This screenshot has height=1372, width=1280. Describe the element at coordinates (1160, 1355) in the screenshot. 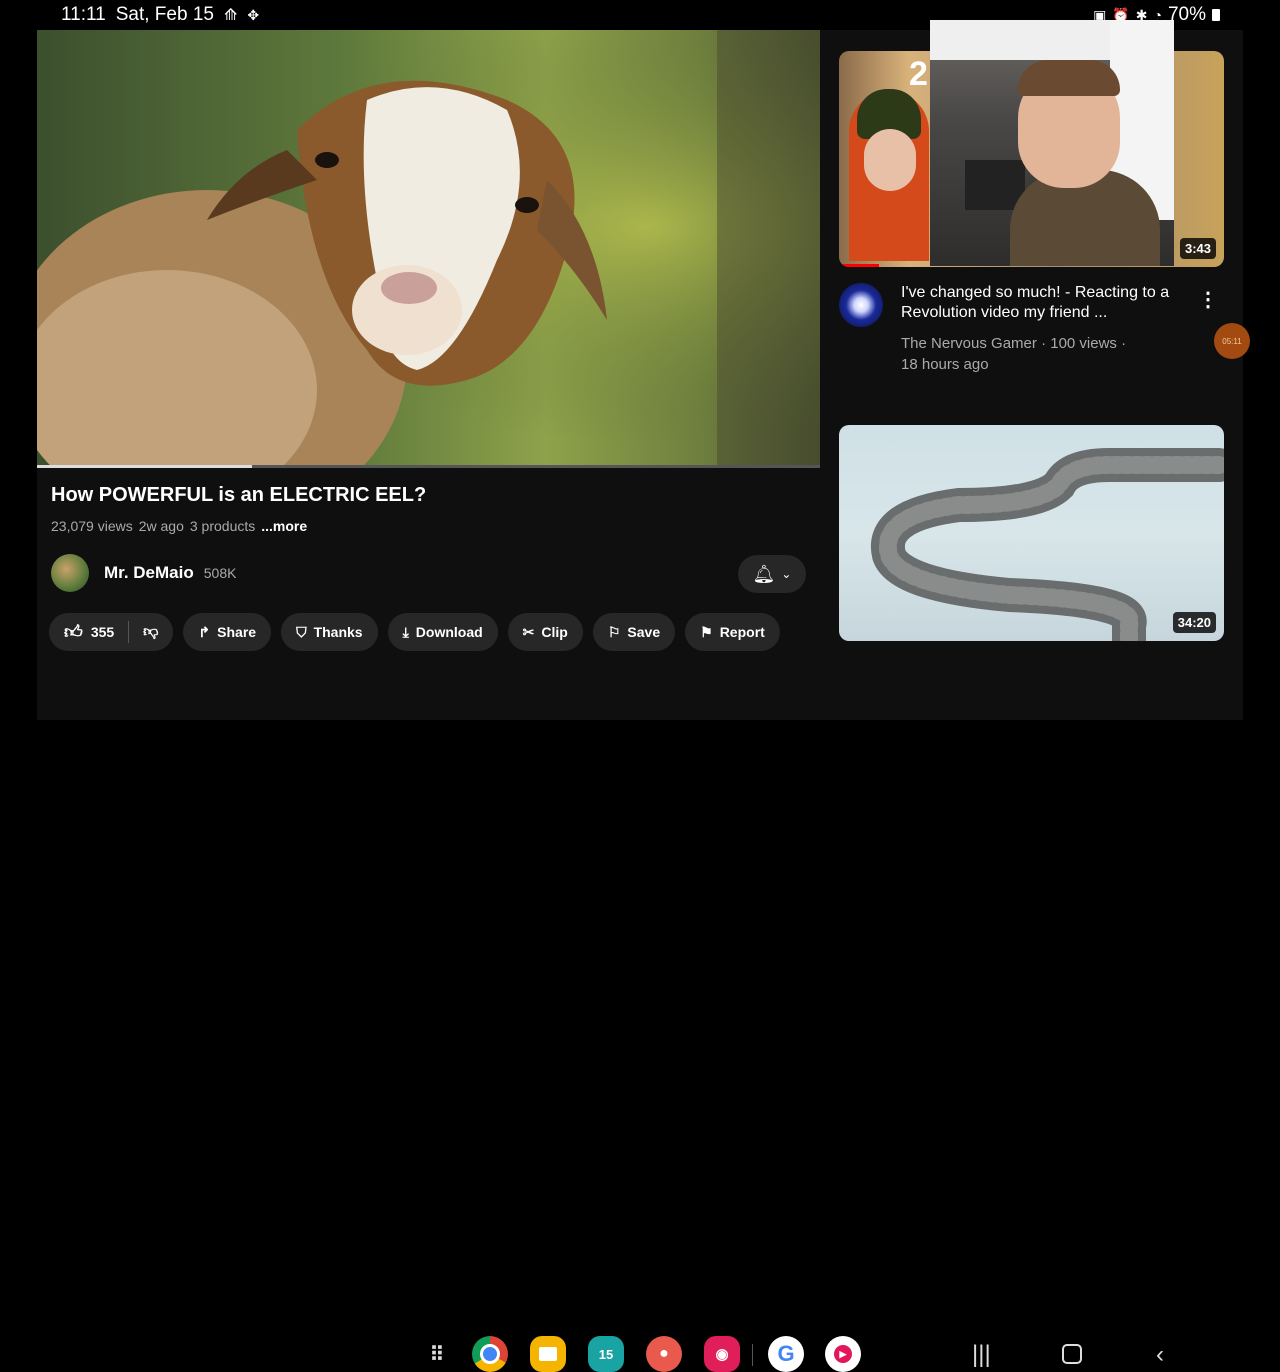

I see `back-icon: ‹` at that location.